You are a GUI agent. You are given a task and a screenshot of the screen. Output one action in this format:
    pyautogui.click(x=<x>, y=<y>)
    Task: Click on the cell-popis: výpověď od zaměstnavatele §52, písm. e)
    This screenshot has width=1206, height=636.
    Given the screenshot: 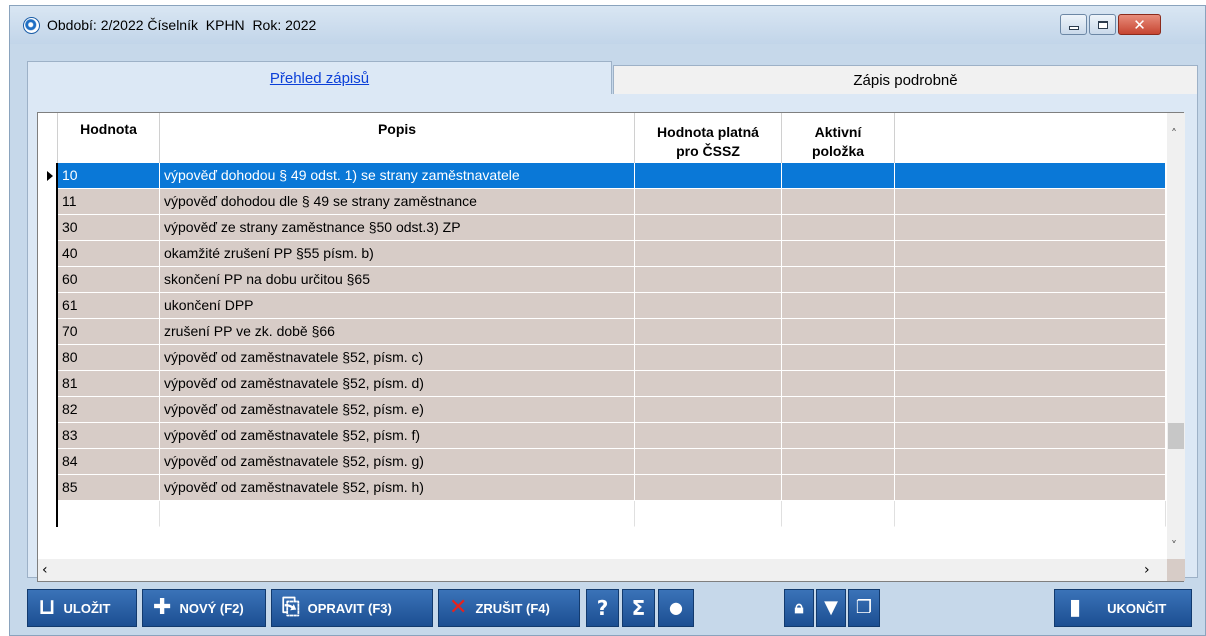 What is the action you would take?
    pyautogui.click(x=397, y=410)
    